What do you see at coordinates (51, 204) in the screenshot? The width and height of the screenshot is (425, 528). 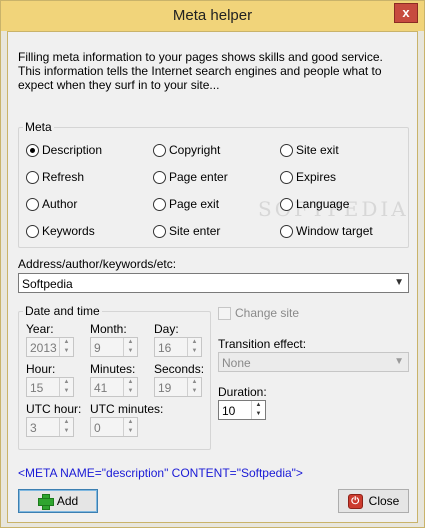 I see `radio-author: Author` at bounding box center [51, 204].